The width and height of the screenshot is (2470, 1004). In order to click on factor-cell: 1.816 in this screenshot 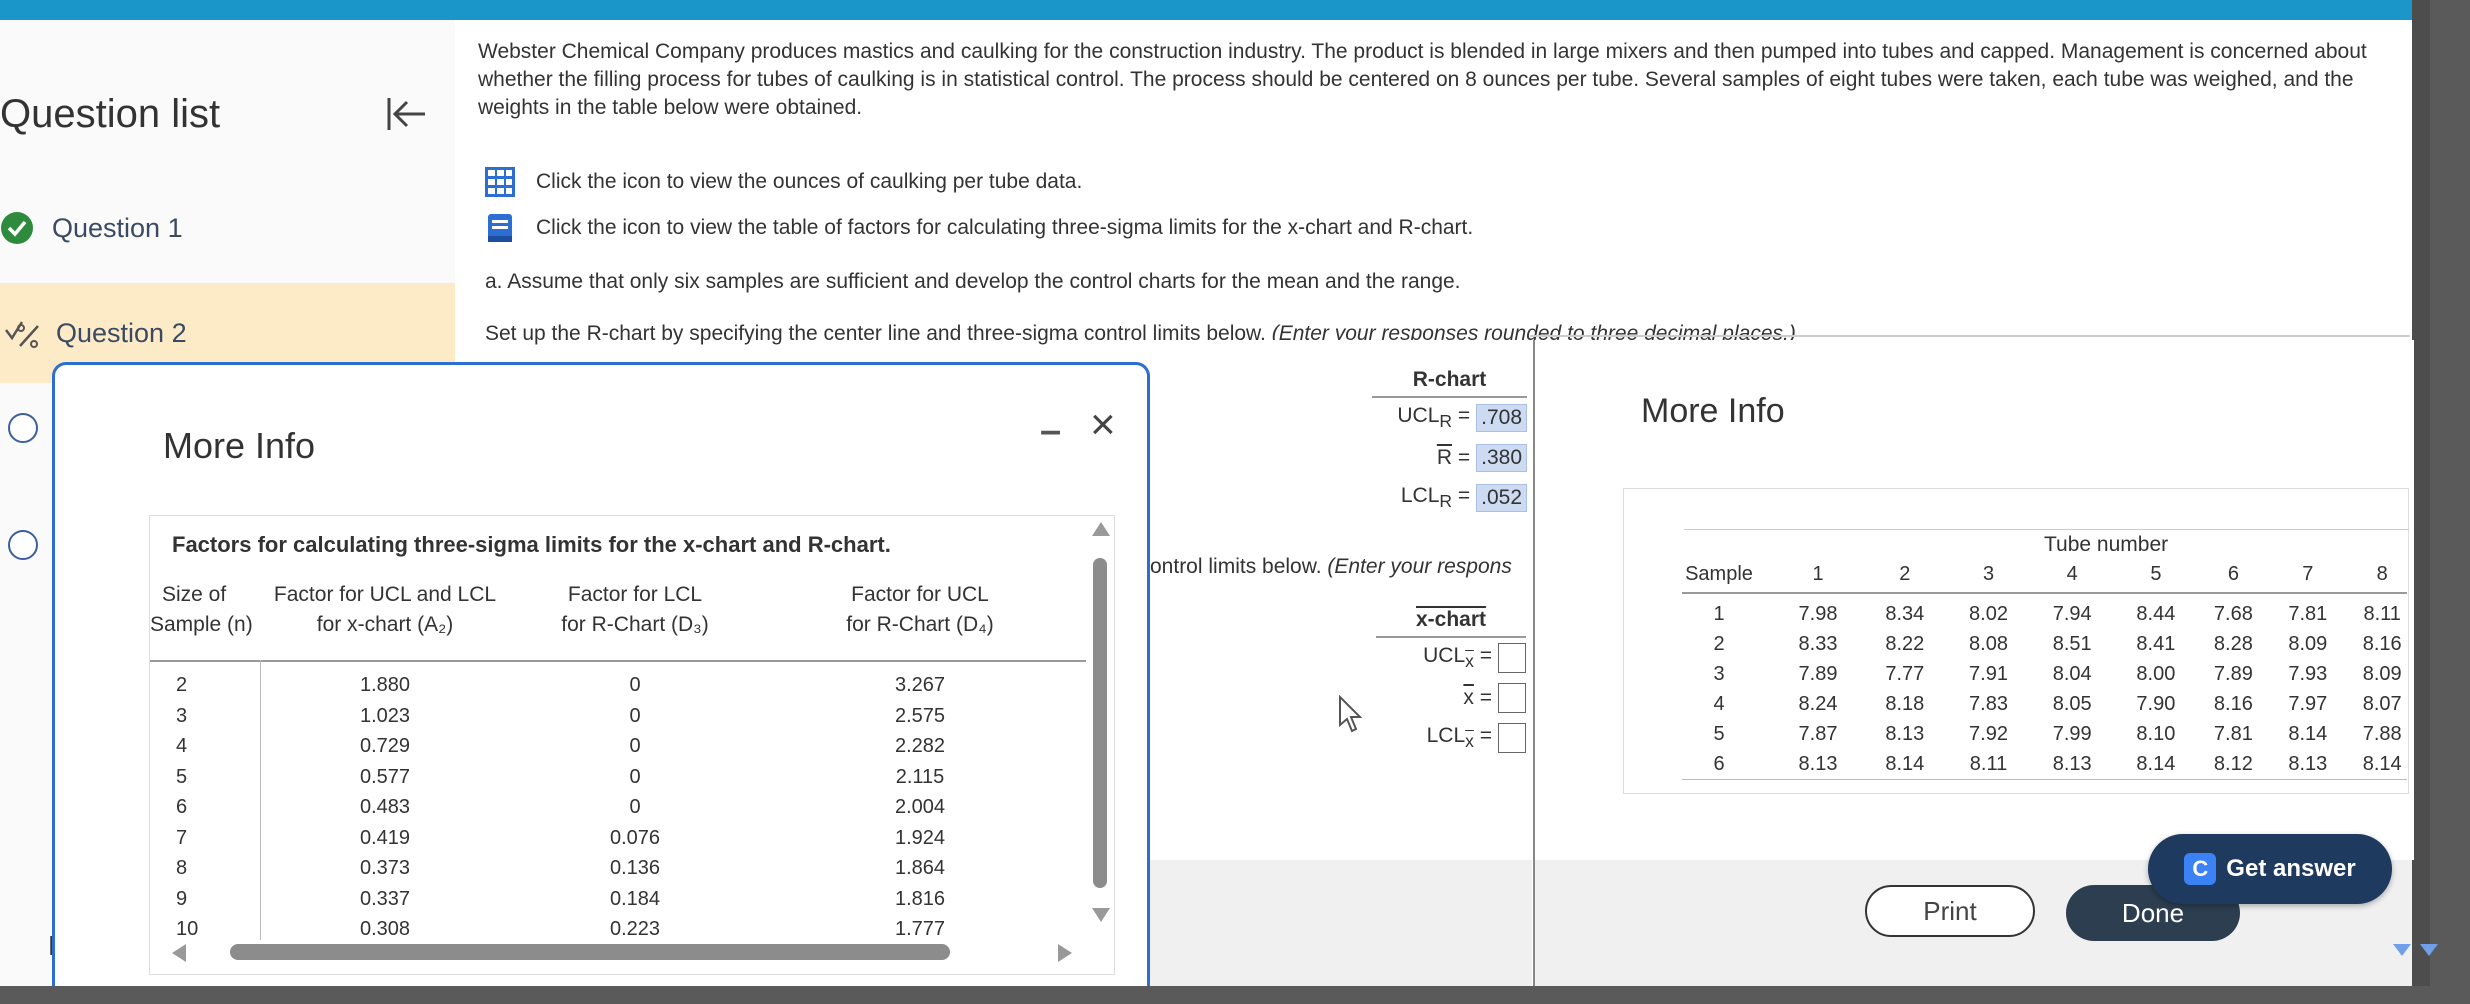, I will do `click(920, 898)`.